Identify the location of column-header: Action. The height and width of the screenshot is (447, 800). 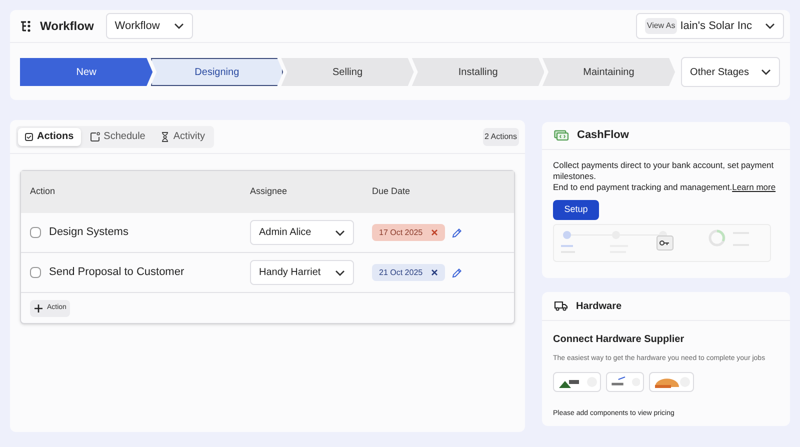
(43, 191).